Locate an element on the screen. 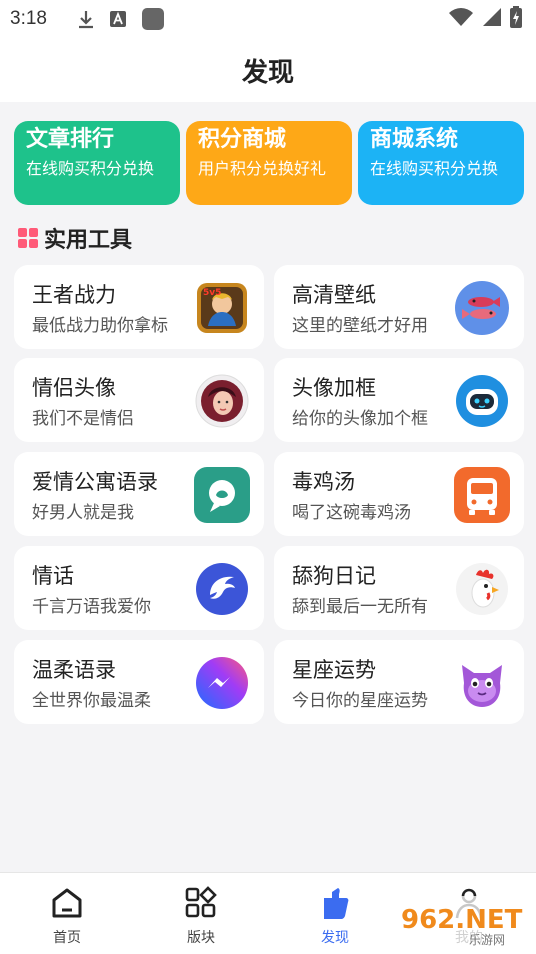 The width and height of the screenshot is (536, 954). page-header: 发现 is located at coordinates (268, 70).